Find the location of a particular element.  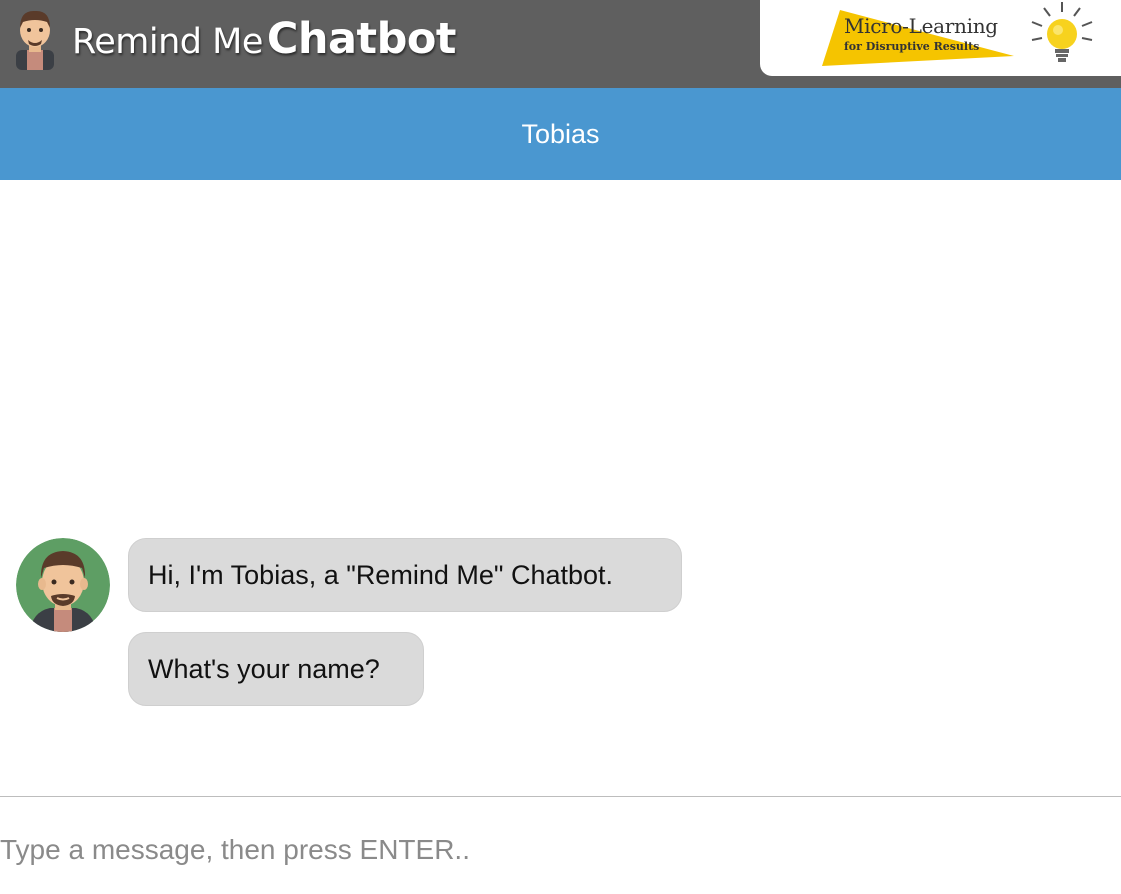

app-title-light: Remind Me is located at coordinates (167, 42).